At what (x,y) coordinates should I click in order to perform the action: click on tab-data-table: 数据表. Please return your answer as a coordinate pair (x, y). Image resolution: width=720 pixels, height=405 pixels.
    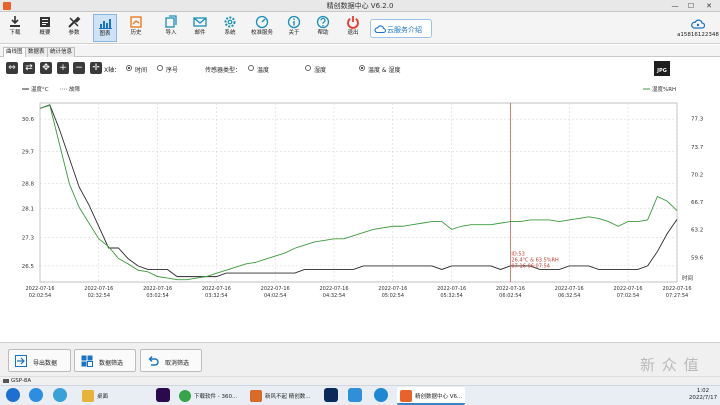
    Looking at the image, I should click on (36, 52).